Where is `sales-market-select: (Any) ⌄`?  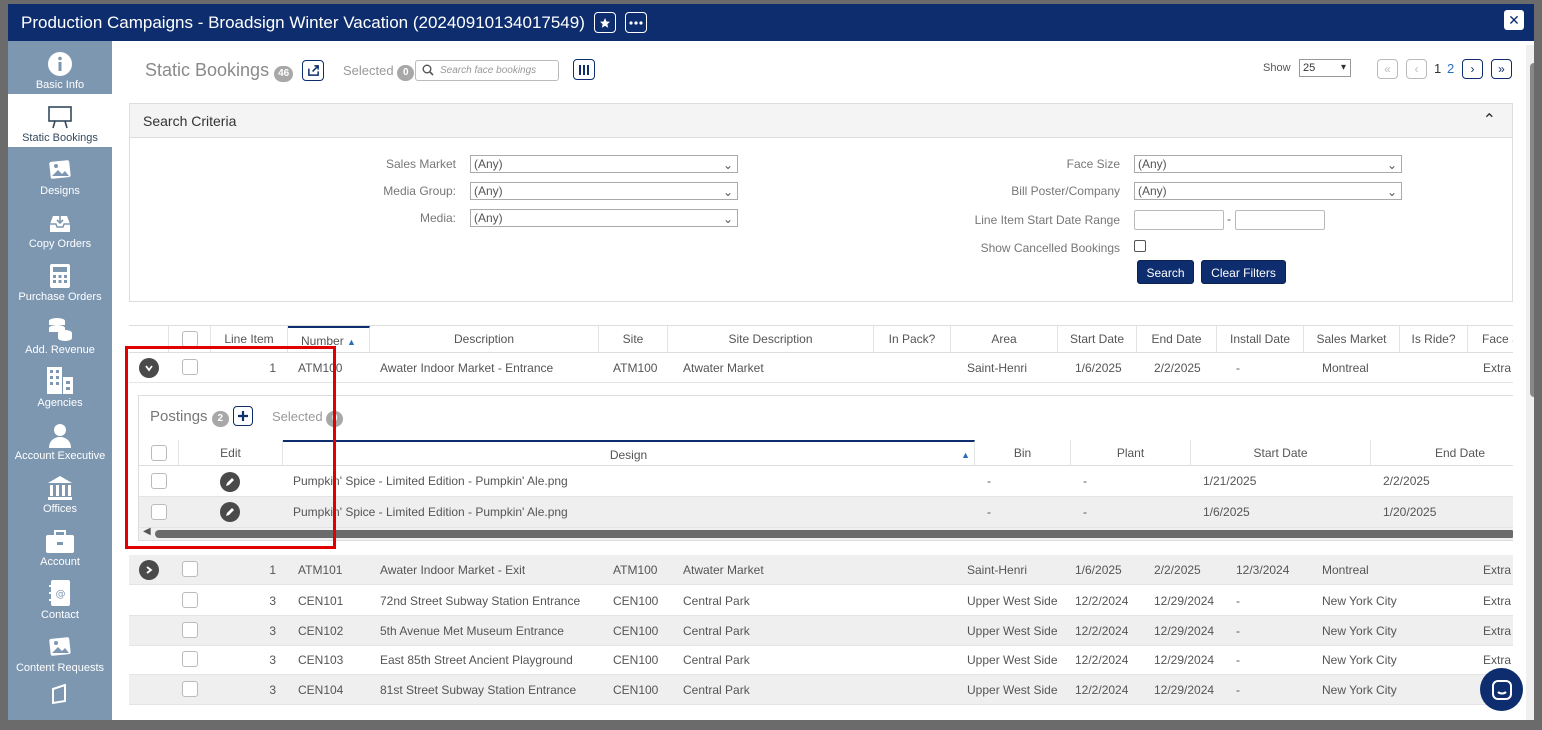 sales-market-select: (Any) ⌄ is located at coordinates (604, 164).